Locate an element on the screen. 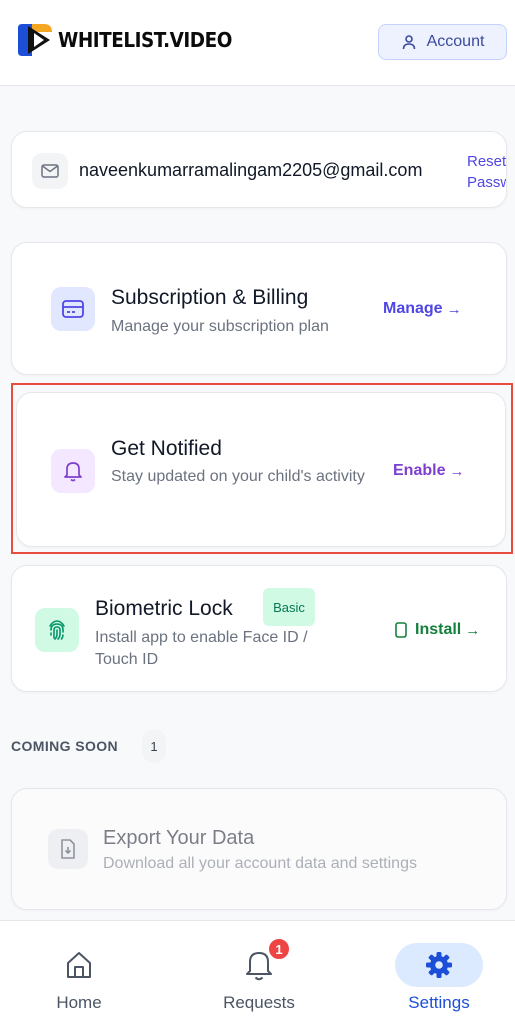  requests-badge: 1 is located at coordinates (279, 949).